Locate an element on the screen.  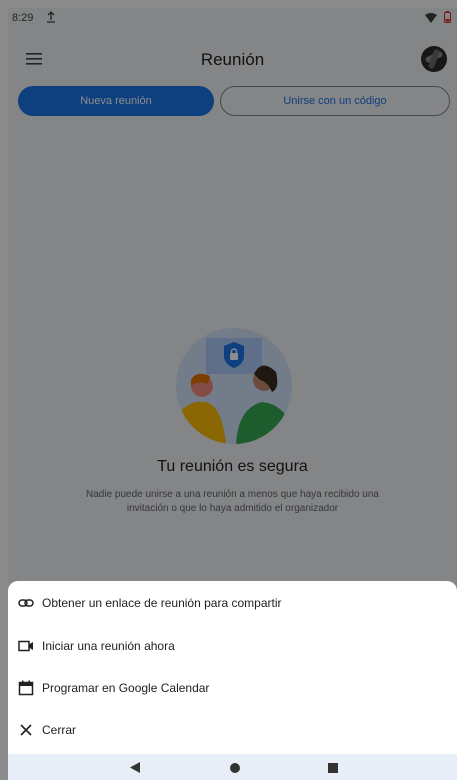
close-icon is located at coordinates (26, 730).